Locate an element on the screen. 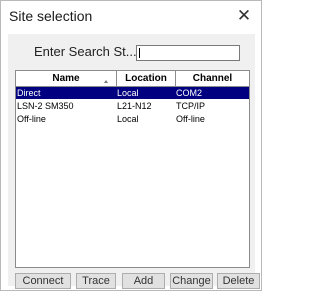  table-row: Direct Local COM2 is located at coordinates (132, 93).